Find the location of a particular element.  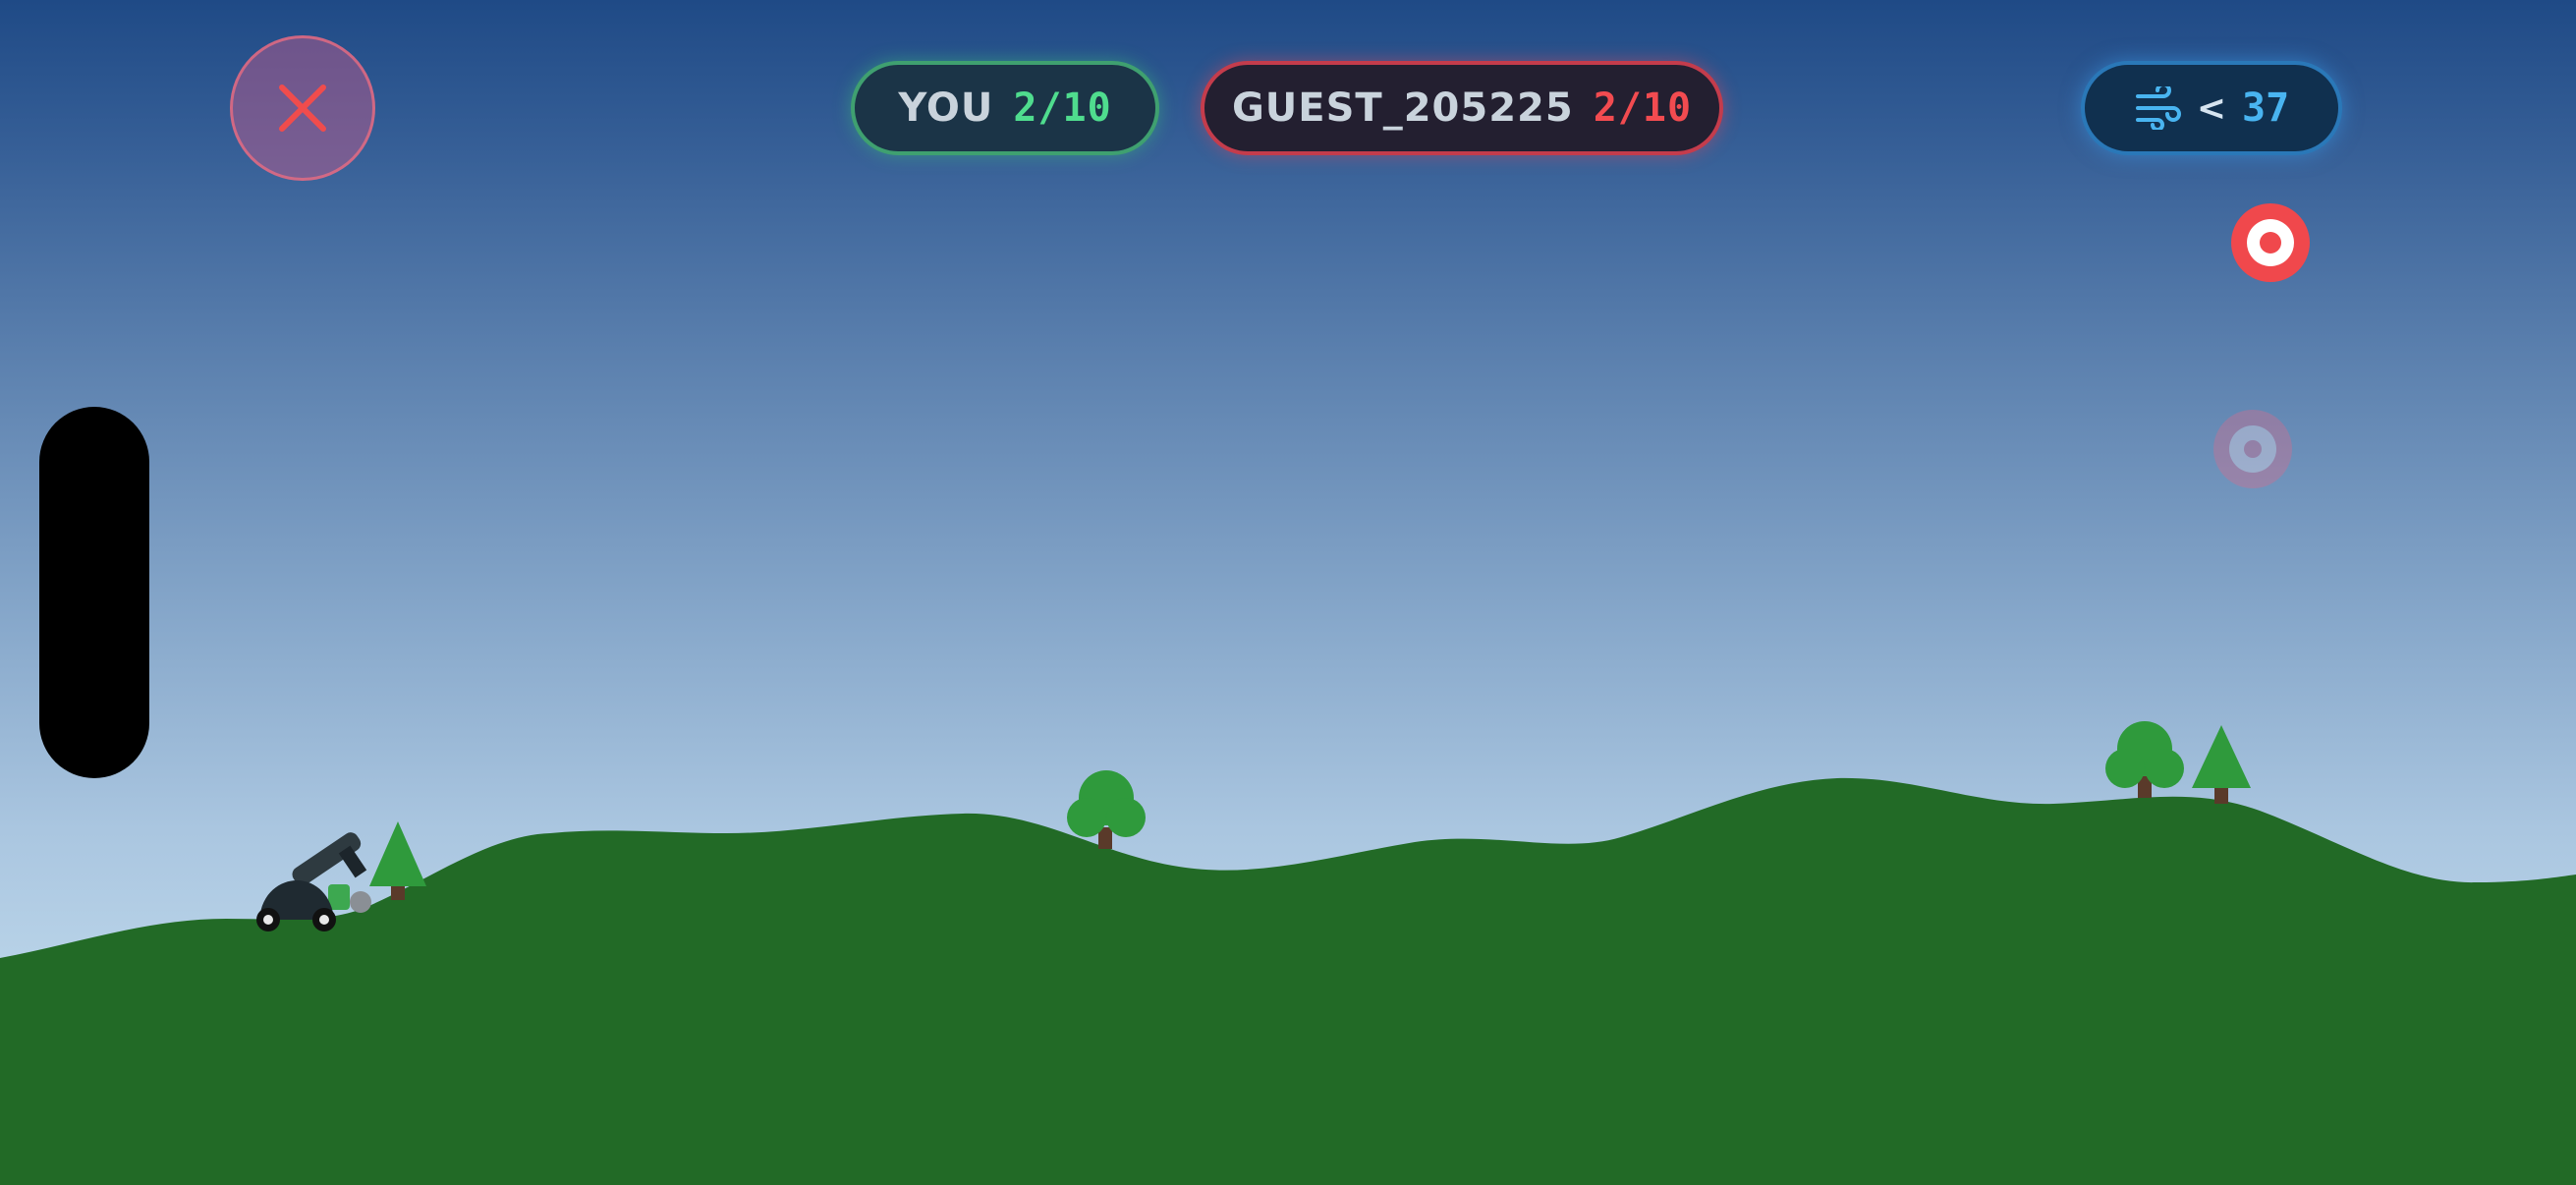

close-x-icon is located at coordinates (302, 108).